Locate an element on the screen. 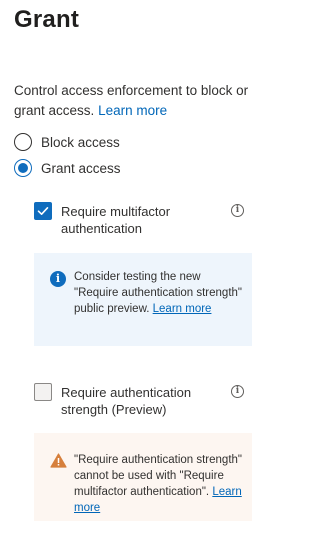 The width and height of the screenshot is (320, 538). block-access-radio: Block access is located at coordinates (67, 142).